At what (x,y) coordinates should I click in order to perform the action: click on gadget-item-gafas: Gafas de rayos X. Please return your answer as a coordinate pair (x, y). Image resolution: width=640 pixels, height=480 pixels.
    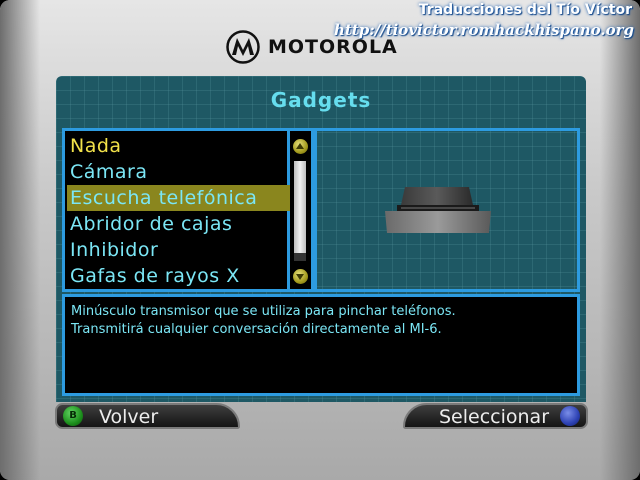
    Looking at the image, I should click on (180, 276).